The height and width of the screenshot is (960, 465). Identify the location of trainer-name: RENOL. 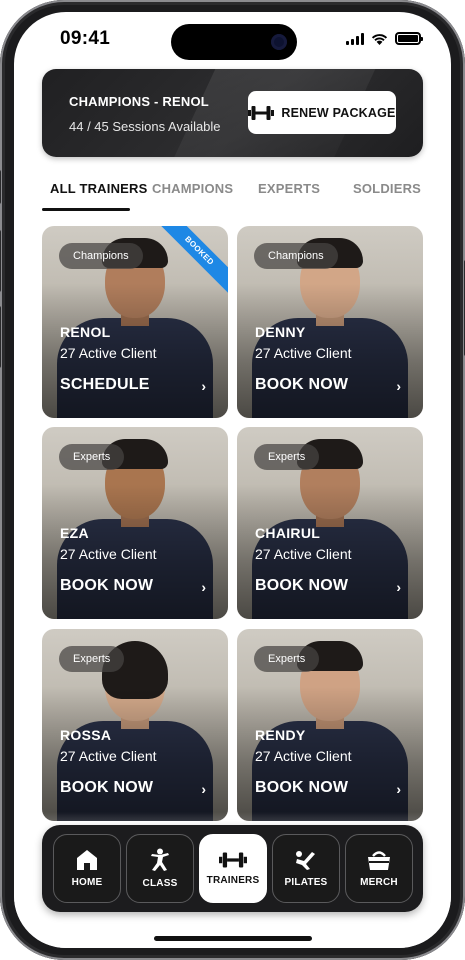
(85, 332).